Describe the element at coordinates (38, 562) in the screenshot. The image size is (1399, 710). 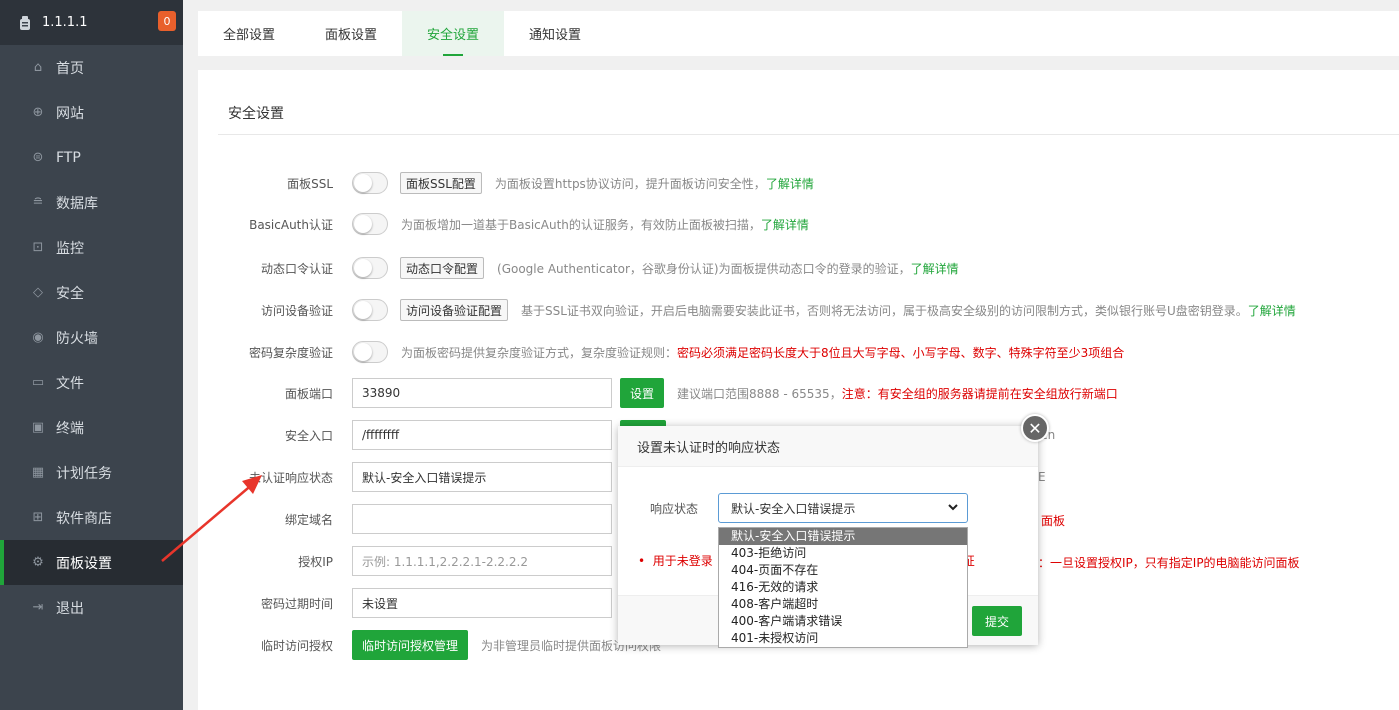
I see `gear-icon: ⚙` at that location.